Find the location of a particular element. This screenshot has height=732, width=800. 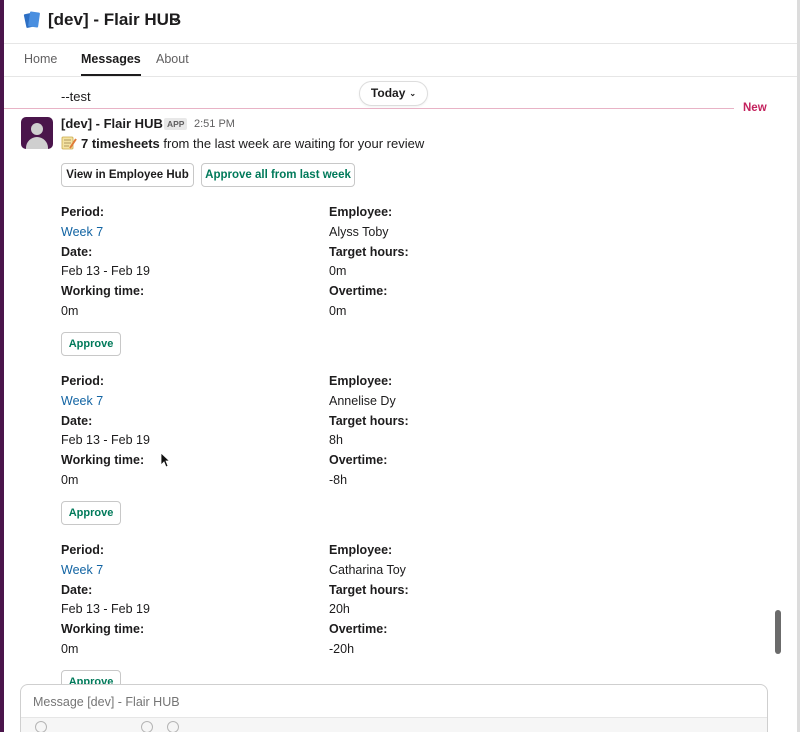

channel-tabs: Home Messages About is located at coordinates (400, 61).